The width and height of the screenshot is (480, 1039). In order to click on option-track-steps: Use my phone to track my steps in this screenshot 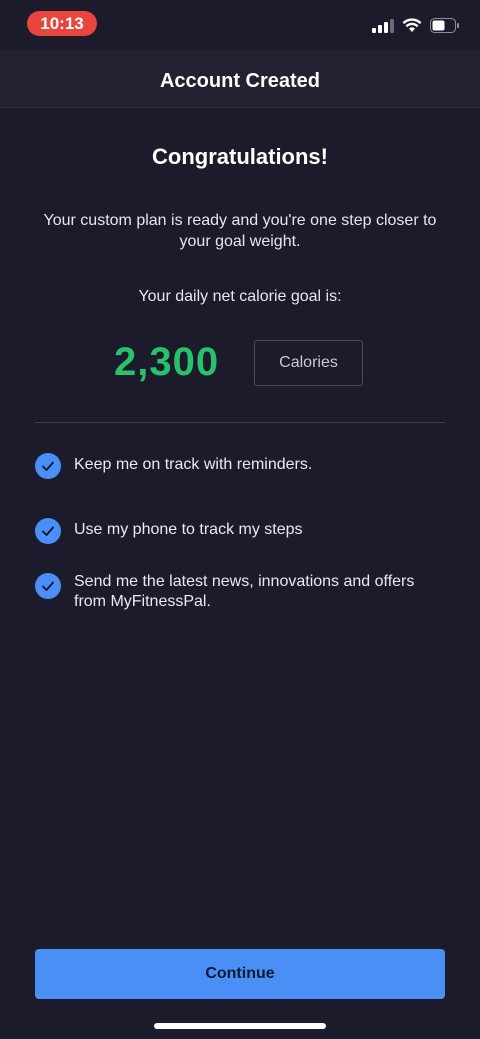, I will do `click(240, 531)`.